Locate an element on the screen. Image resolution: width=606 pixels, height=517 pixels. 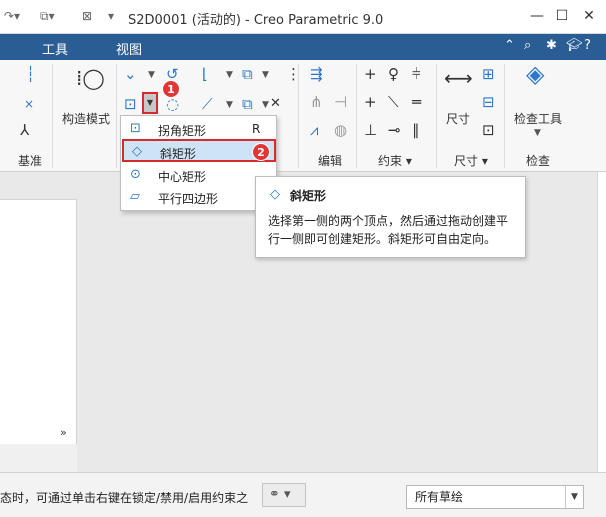
perimeter-icon: ⊞ is located at coordinates (488, 74).